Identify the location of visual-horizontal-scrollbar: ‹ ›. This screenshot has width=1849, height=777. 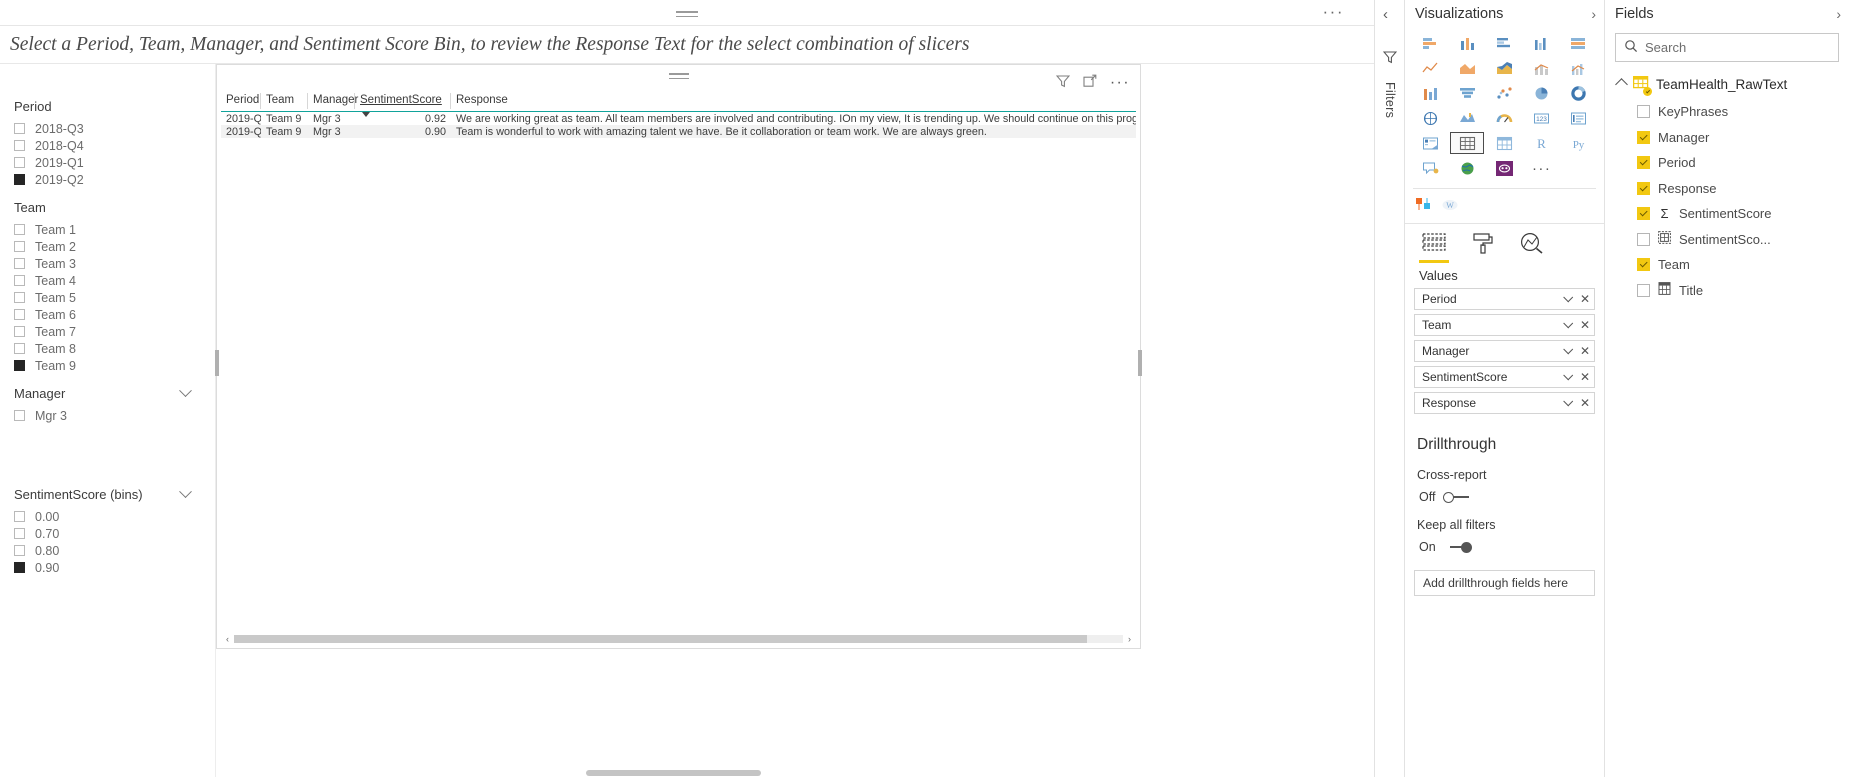
(678, 638).